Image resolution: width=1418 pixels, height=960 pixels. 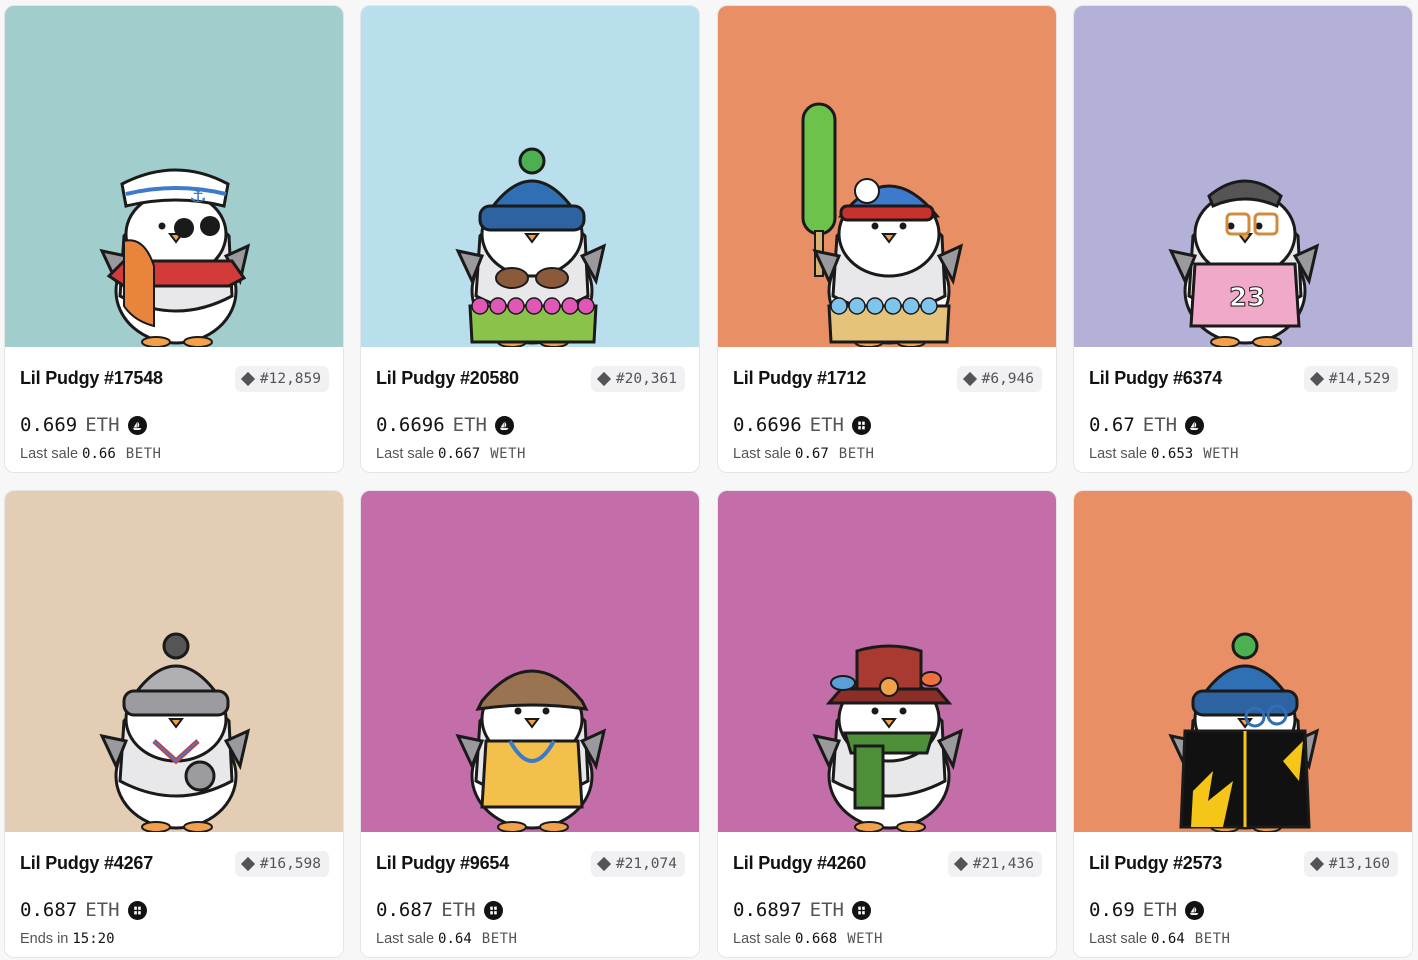 What do you see at coordinates (865, 939) in the screenshot?
I see `sale-info-token: WETH` at bounding box center [865, 939].